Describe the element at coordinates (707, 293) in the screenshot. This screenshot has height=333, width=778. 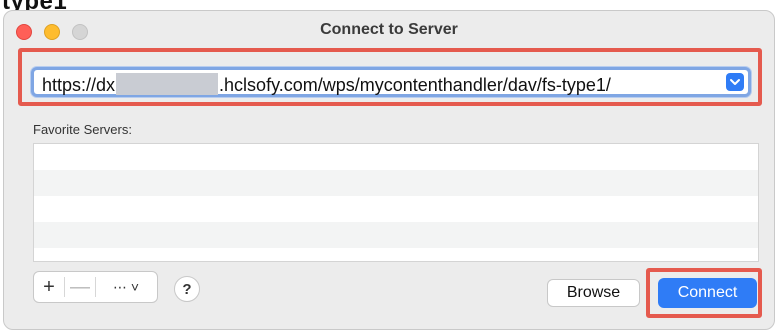
I see `connect-button: Connect` at that location.